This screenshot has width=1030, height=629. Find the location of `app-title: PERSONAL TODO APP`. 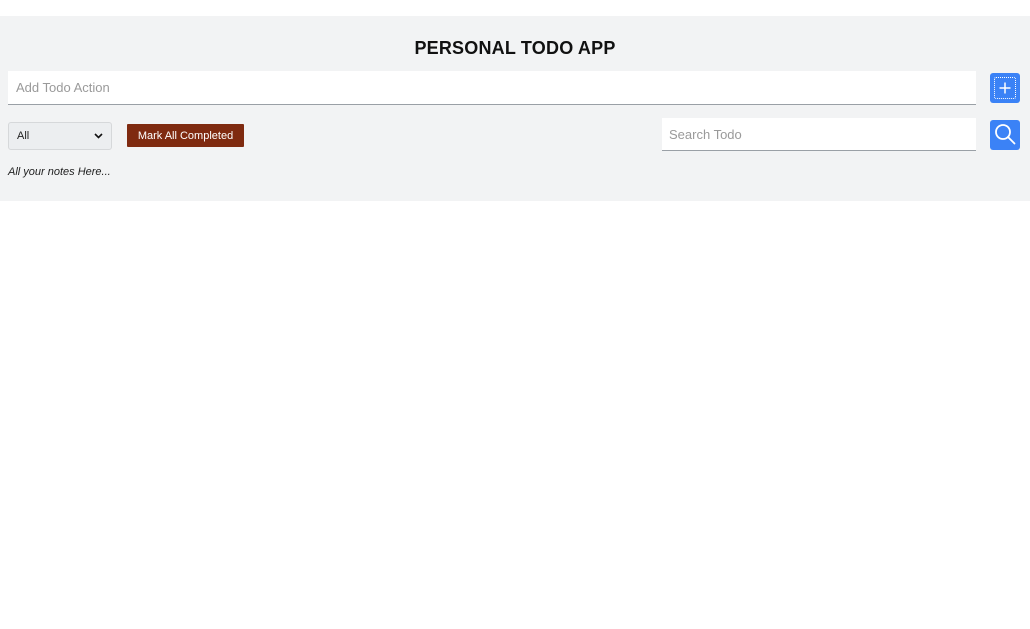

app-title: PERSONAL TODO APP is located at coordinates (515, 48).